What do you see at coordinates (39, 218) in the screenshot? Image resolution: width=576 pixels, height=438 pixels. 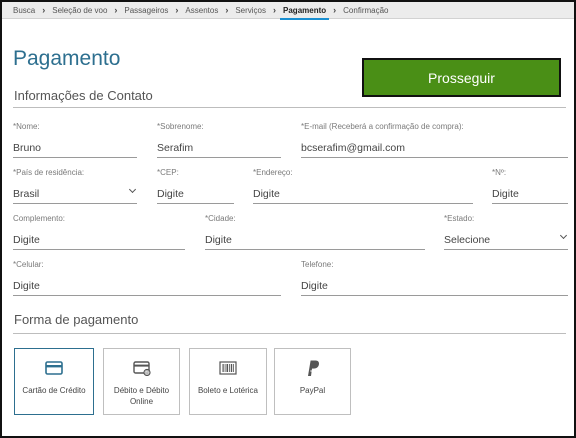 I see `complemento-label: Complemento:` at bounding box center [39, 218].